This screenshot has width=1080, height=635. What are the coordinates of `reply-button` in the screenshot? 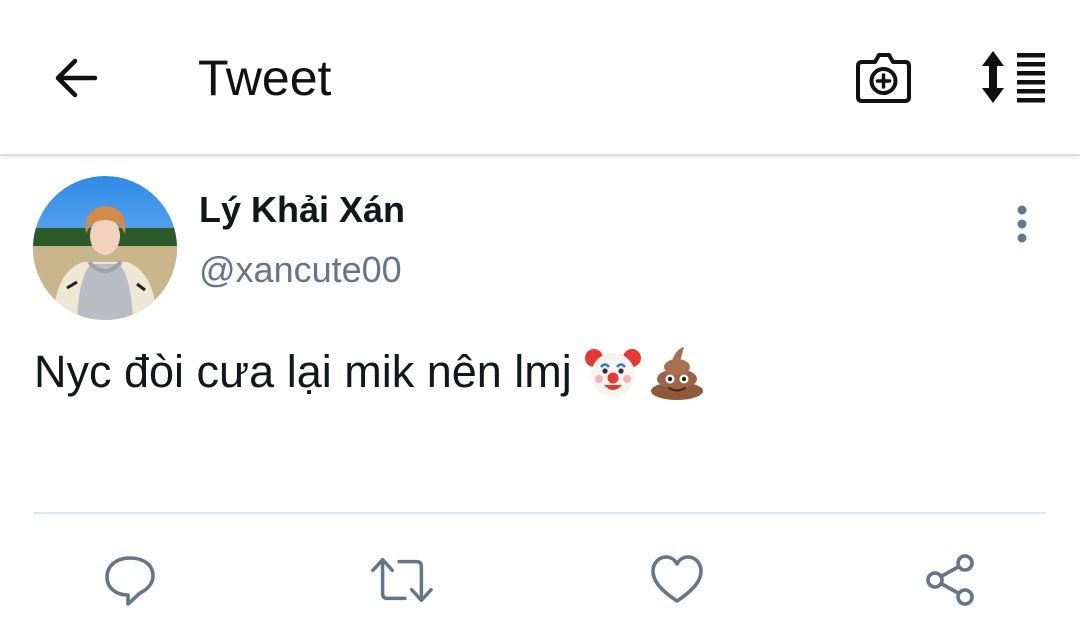 It's located at (130, 580).